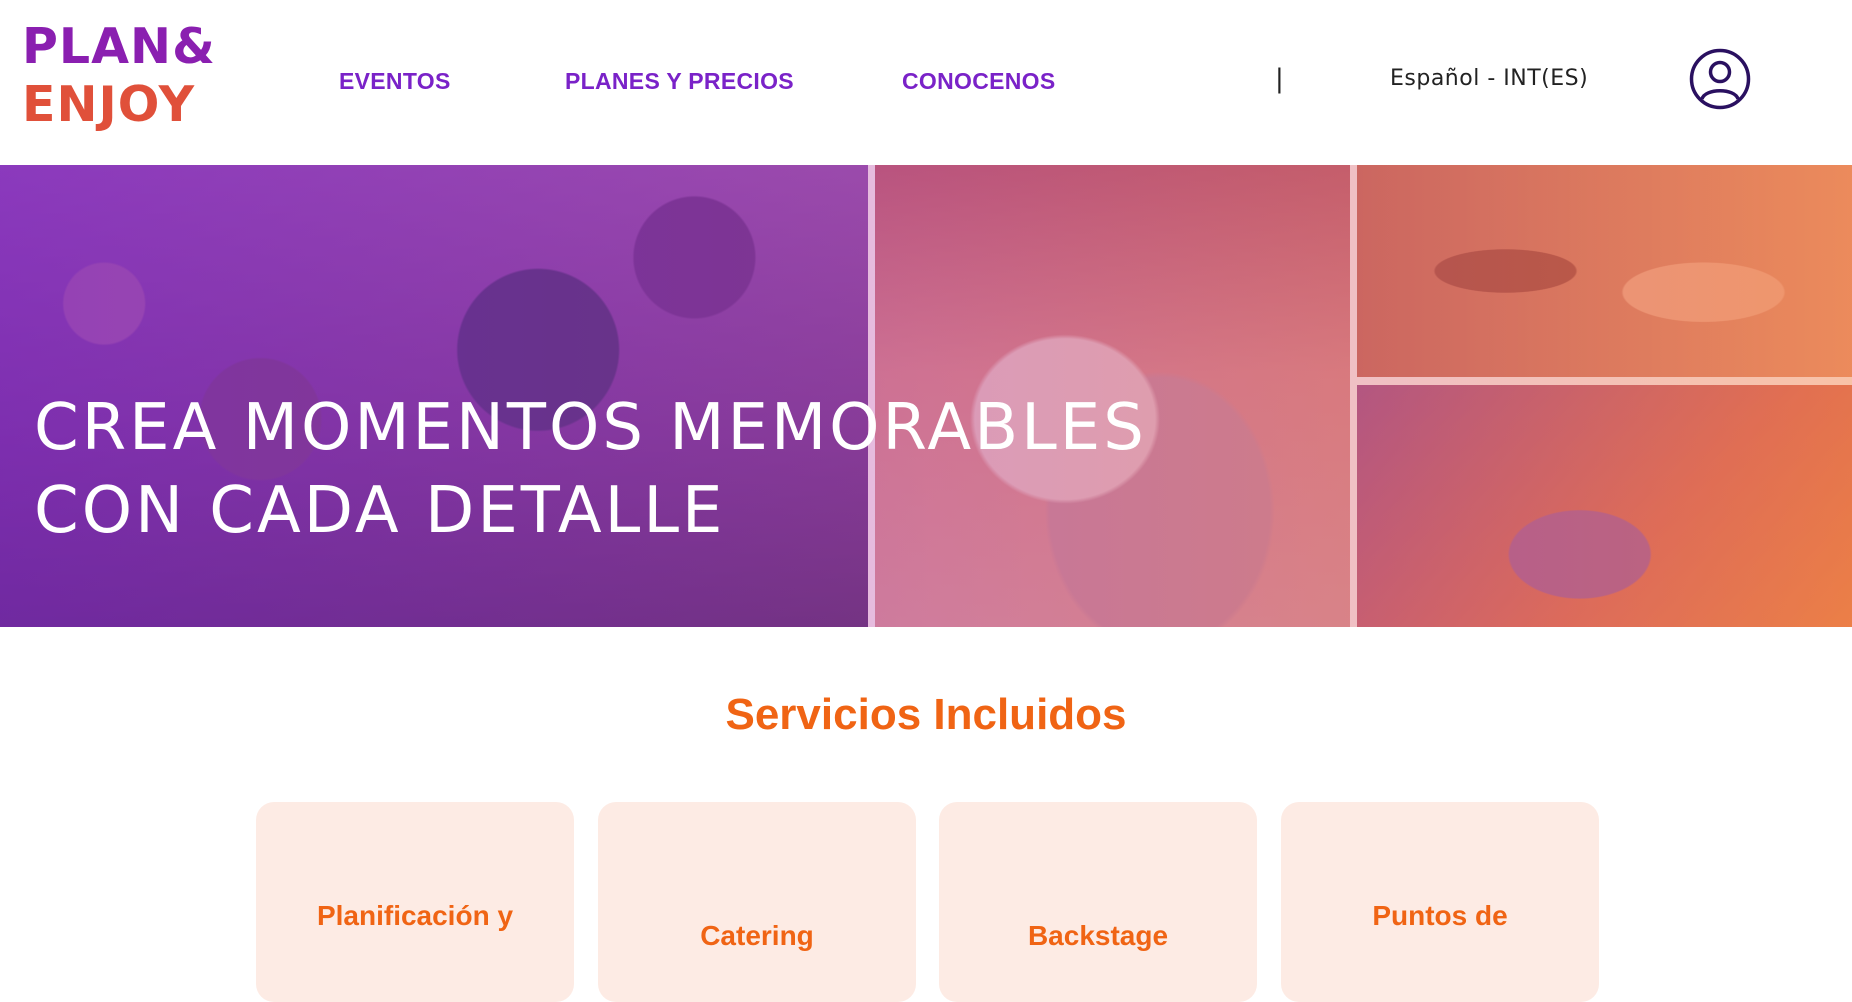 The height and width of the screenshot is (1002, 1852). I want to click on service-card-label: Puntos de, so click(1440, 915).